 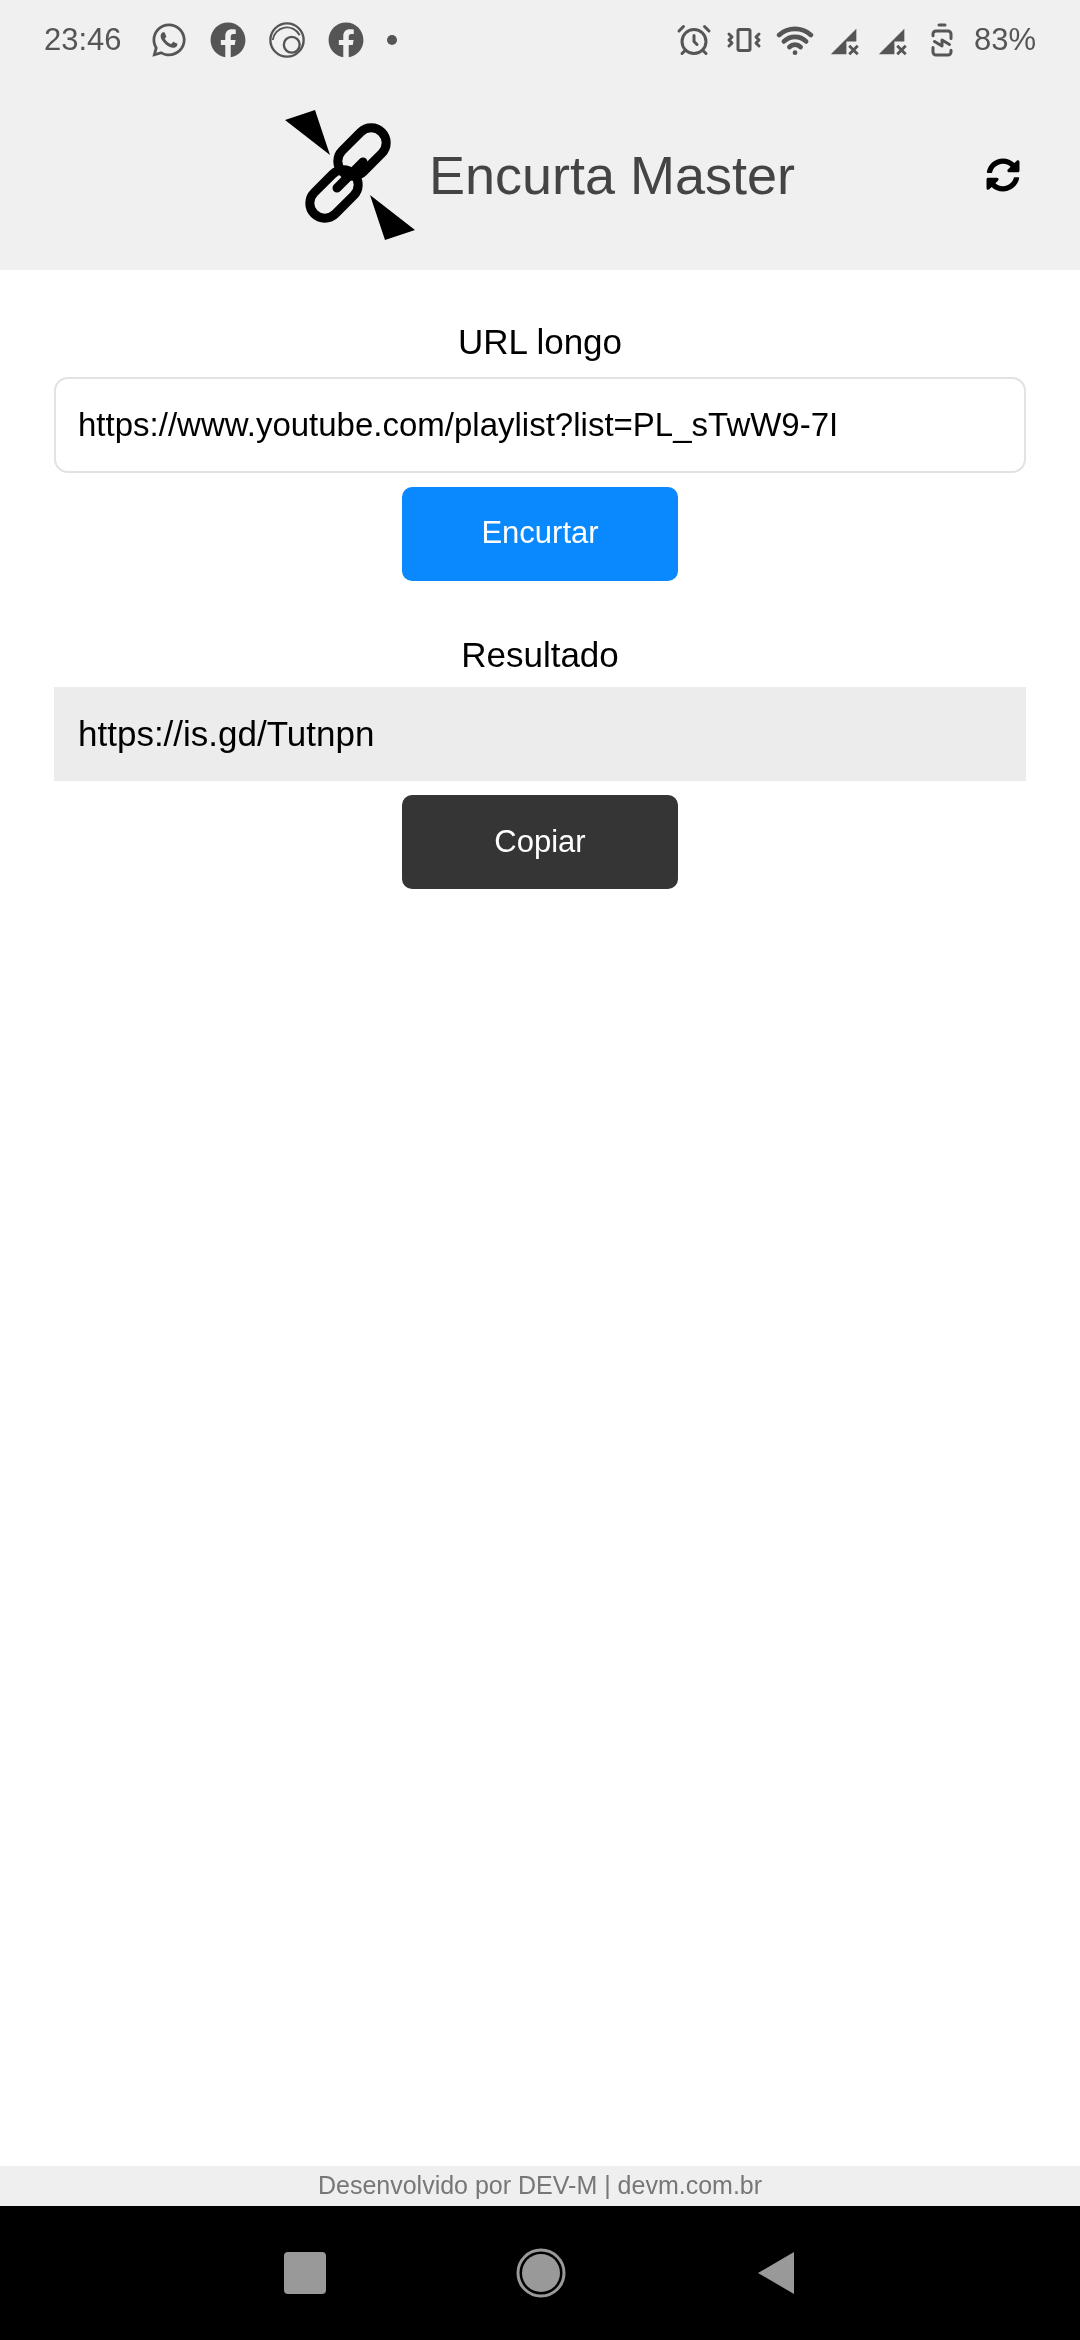 I want to click on footer-text: Desenvolvido por DEV-M | devm.com.br, so click(x=540, y=2186).